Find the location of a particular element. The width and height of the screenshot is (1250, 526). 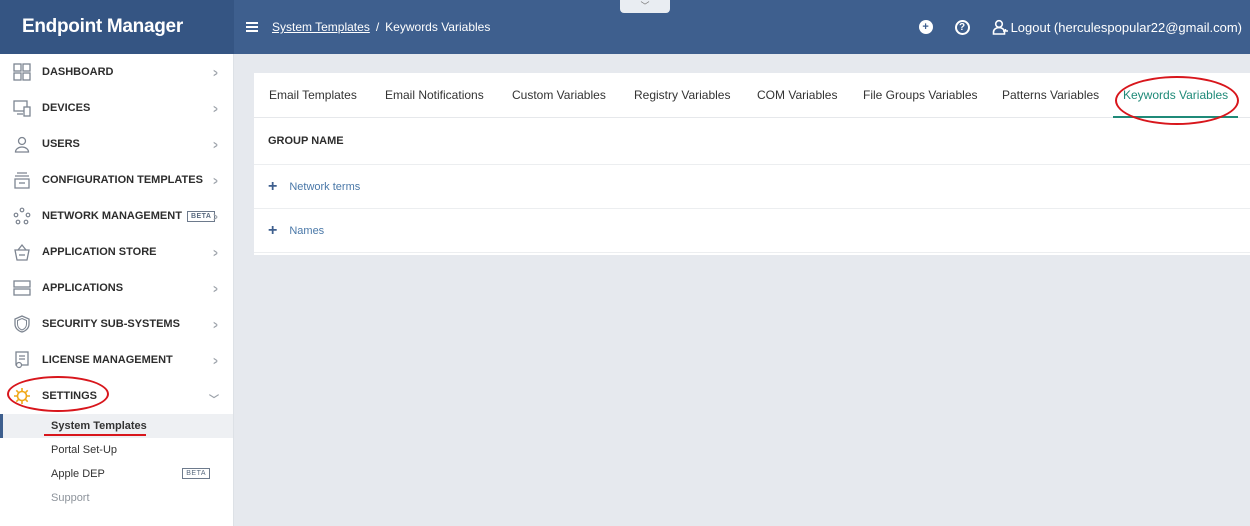

logout-link: Logout (herculespopular22@gmail.com) is located at coordinates (1117, 27).